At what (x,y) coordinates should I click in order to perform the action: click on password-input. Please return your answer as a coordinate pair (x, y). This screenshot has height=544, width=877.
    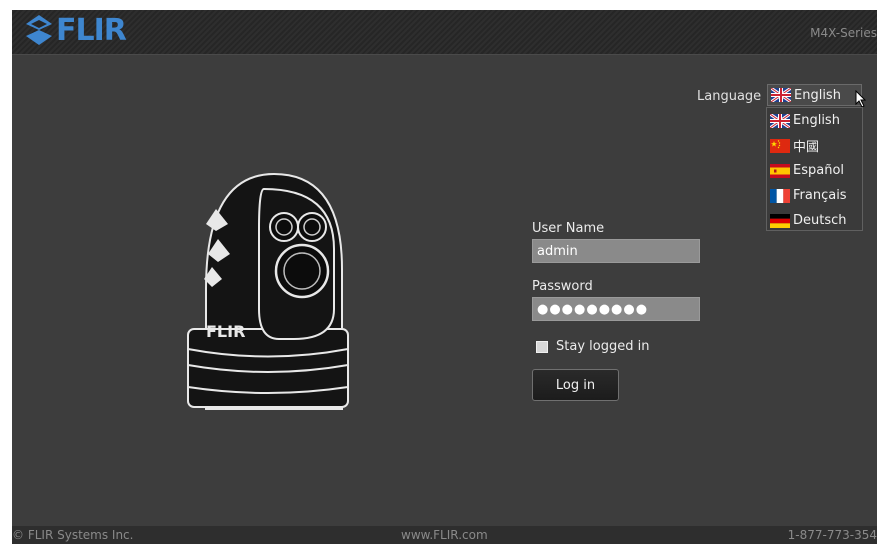
    Looking at the image, I should click on (616, 309).